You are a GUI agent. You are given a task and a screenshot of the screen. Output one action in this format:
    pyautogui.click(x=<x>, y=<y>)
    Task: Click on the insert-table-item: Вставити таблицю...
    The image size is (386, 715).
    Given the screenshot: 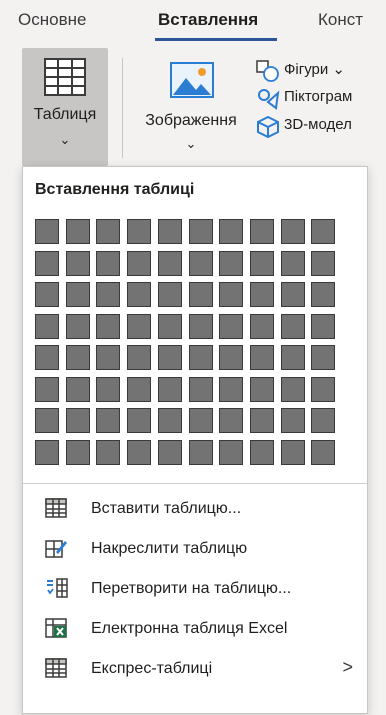 What is the action you would take?
    pyautogui.click(x=195, y=509)
    